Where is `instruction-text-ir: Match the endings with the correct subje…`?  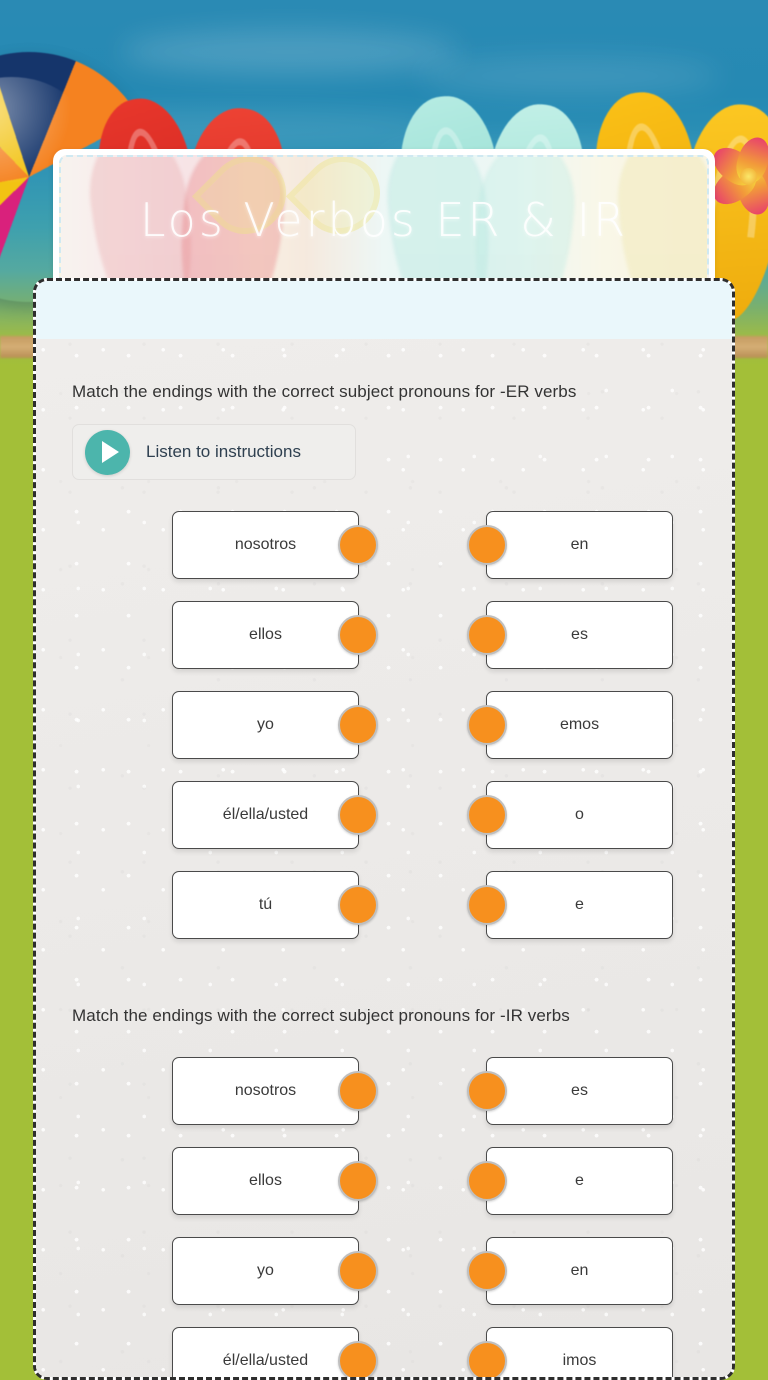 instruction-text-ir: Match the endings with the correct subje… is located at coordinates (321, 1015).